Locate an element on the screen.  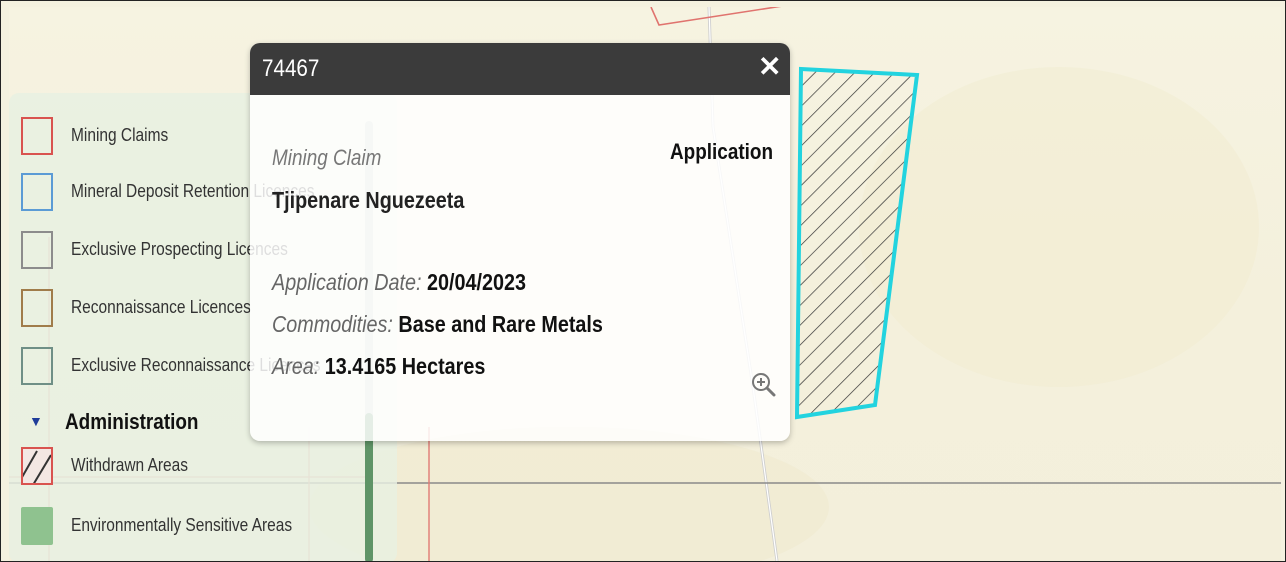
title-type: Mining Claim is located at coordinates (327, 157).